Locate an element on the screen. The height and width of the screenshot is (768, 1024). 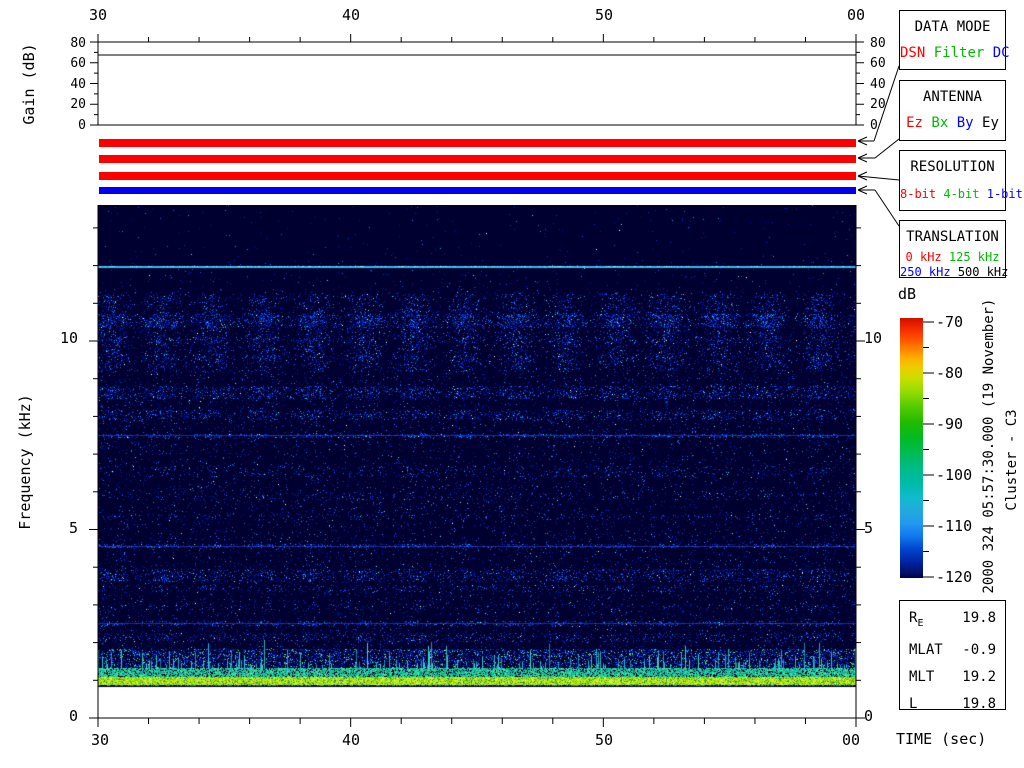
antenna-values: Ez Bx By Ey is located at coordinates (952, 123).